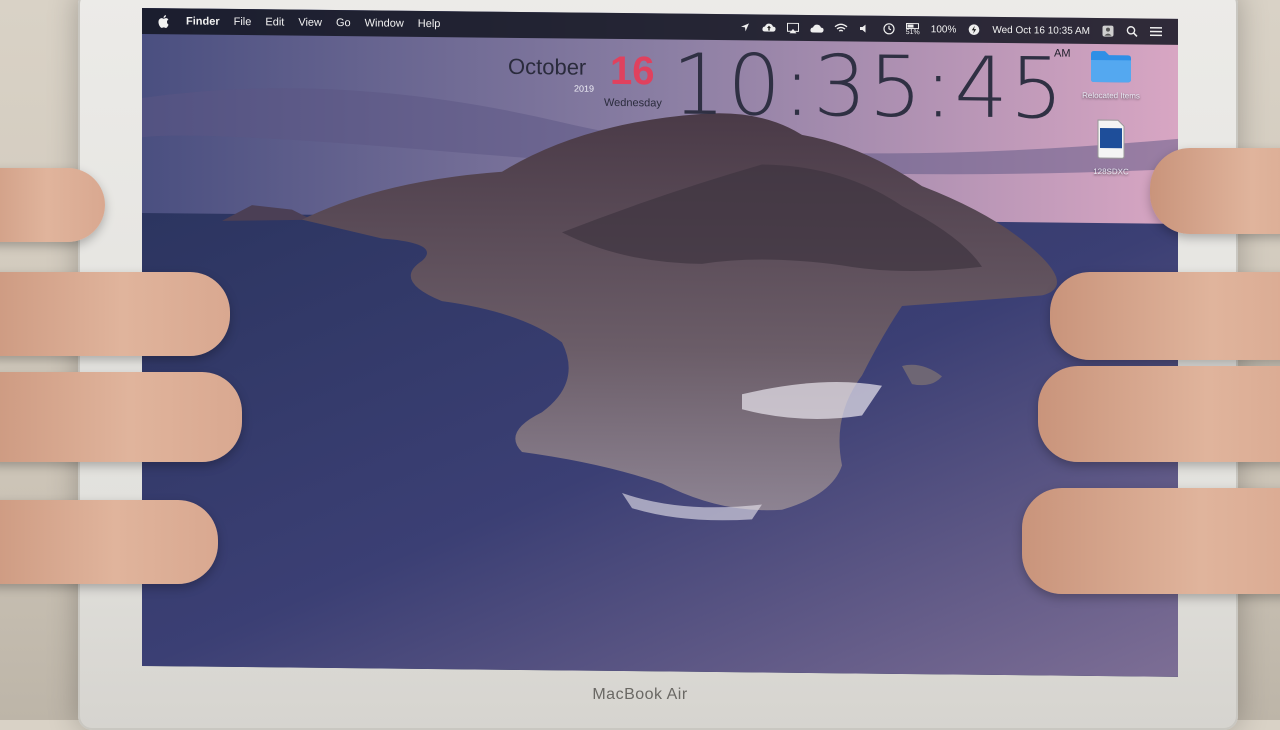 Image resolution: width=1280 pixels, height=730 pixels. I want to click on battery-meter-icon: 51%, so click(912, 29).